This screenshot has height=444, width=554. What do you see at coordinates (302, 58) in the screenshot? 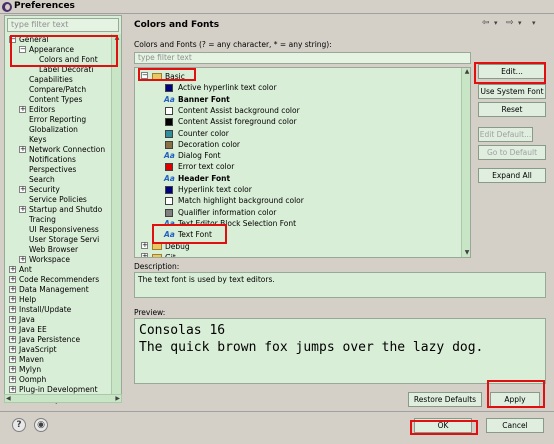
I see `colors-filter-input: type filter text` at bounding box center [302, 58].